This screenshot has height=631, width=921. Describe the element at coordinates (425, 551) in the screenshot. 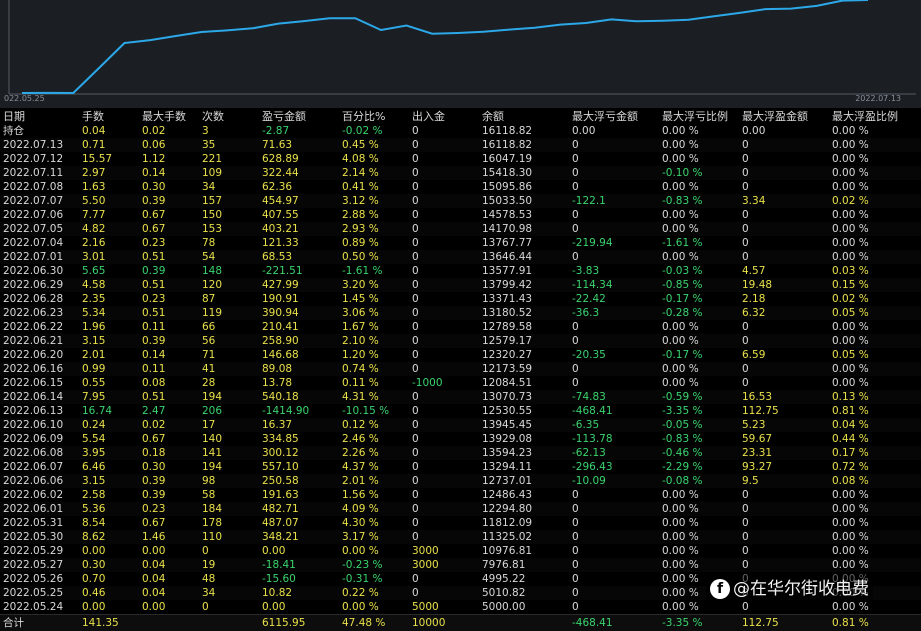

I see `cell-cash-flow: 3000` at that location.